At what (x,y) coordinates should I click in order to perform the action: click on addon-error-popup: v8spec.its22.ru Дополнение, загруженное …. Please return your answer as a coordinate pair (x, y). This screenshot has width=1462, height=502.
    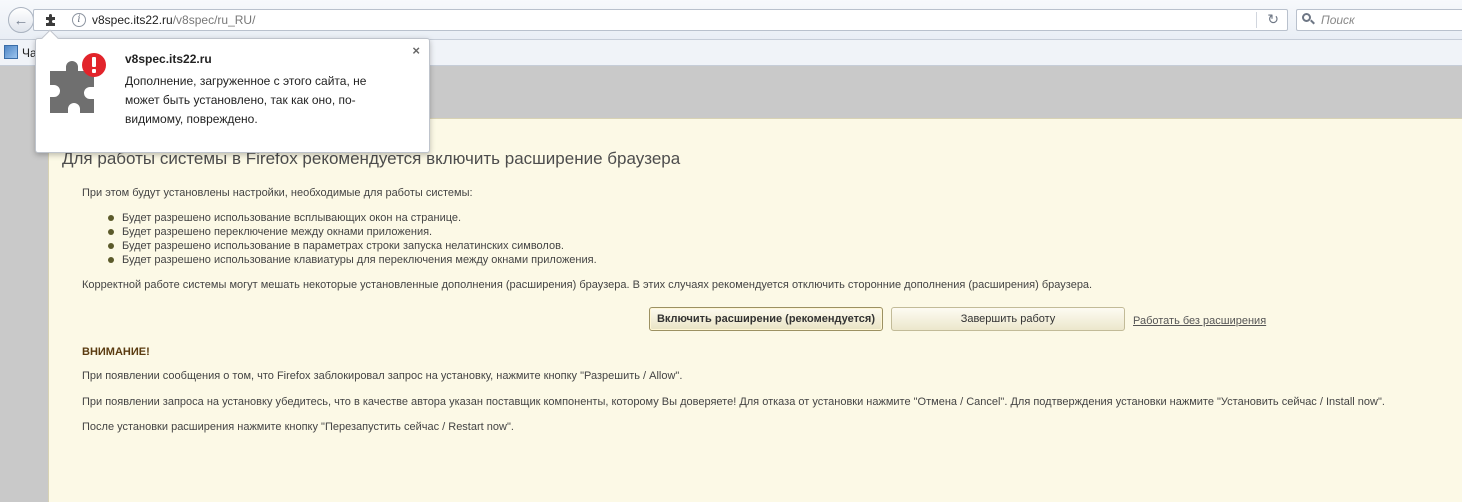
    Looking at the image, I should click on (232, 91).